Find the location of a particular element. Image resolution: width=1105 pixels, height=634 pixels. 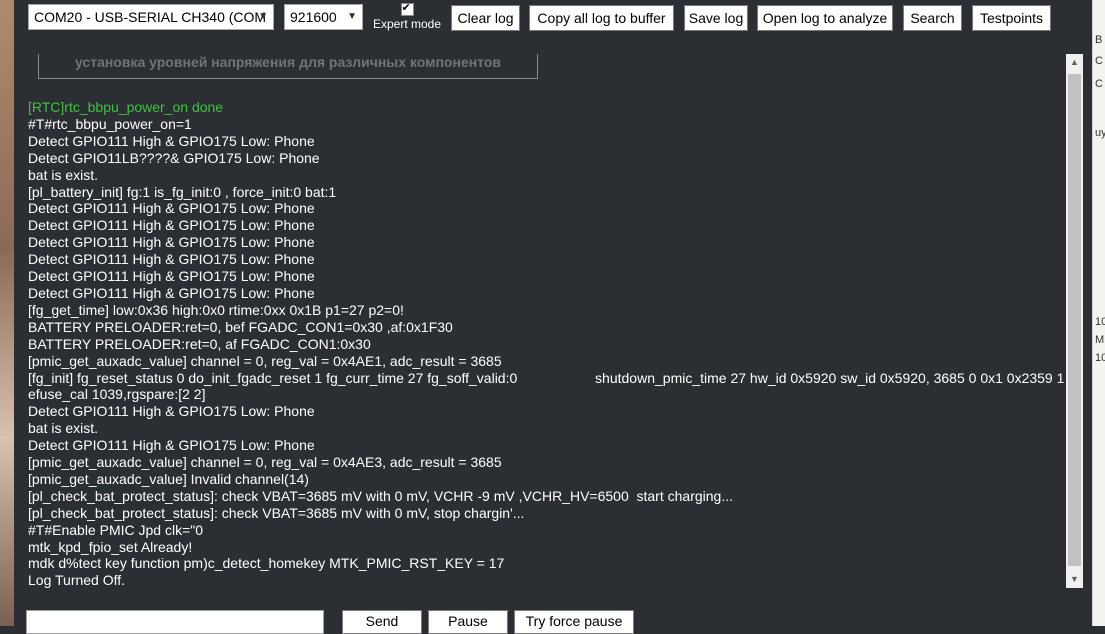

background-window-edge-right: BCCuy10M10 is located at coordinates (1098, 313).